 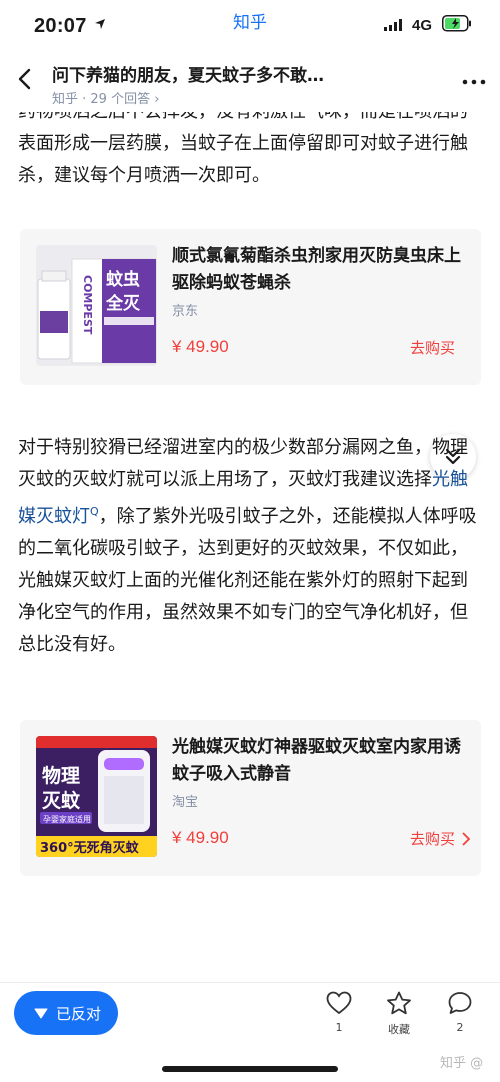 What do you see at coordinates (123, 279) in the screenshot?
I see `product-image-text: 蚊虫` at bounding box center [123, 279].